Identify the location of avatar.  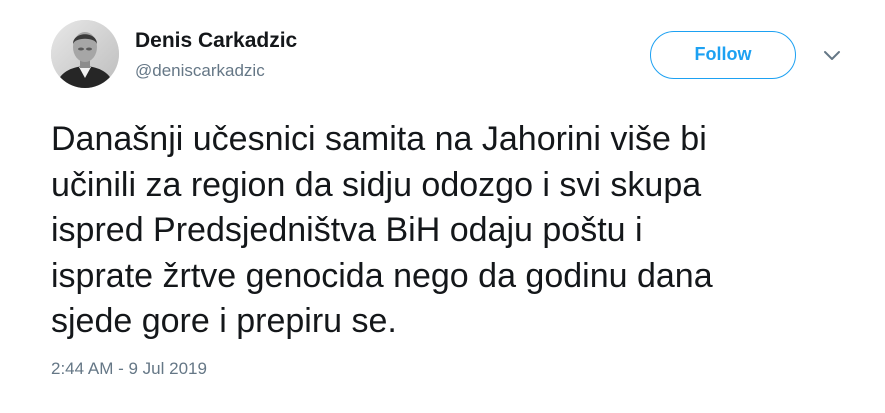
(85, 54).